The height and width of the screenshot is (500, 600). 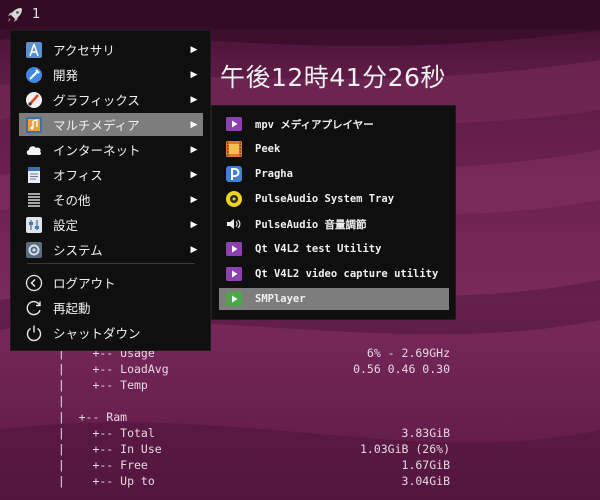 I want to click on office-icon, so click(x=34, y=174).